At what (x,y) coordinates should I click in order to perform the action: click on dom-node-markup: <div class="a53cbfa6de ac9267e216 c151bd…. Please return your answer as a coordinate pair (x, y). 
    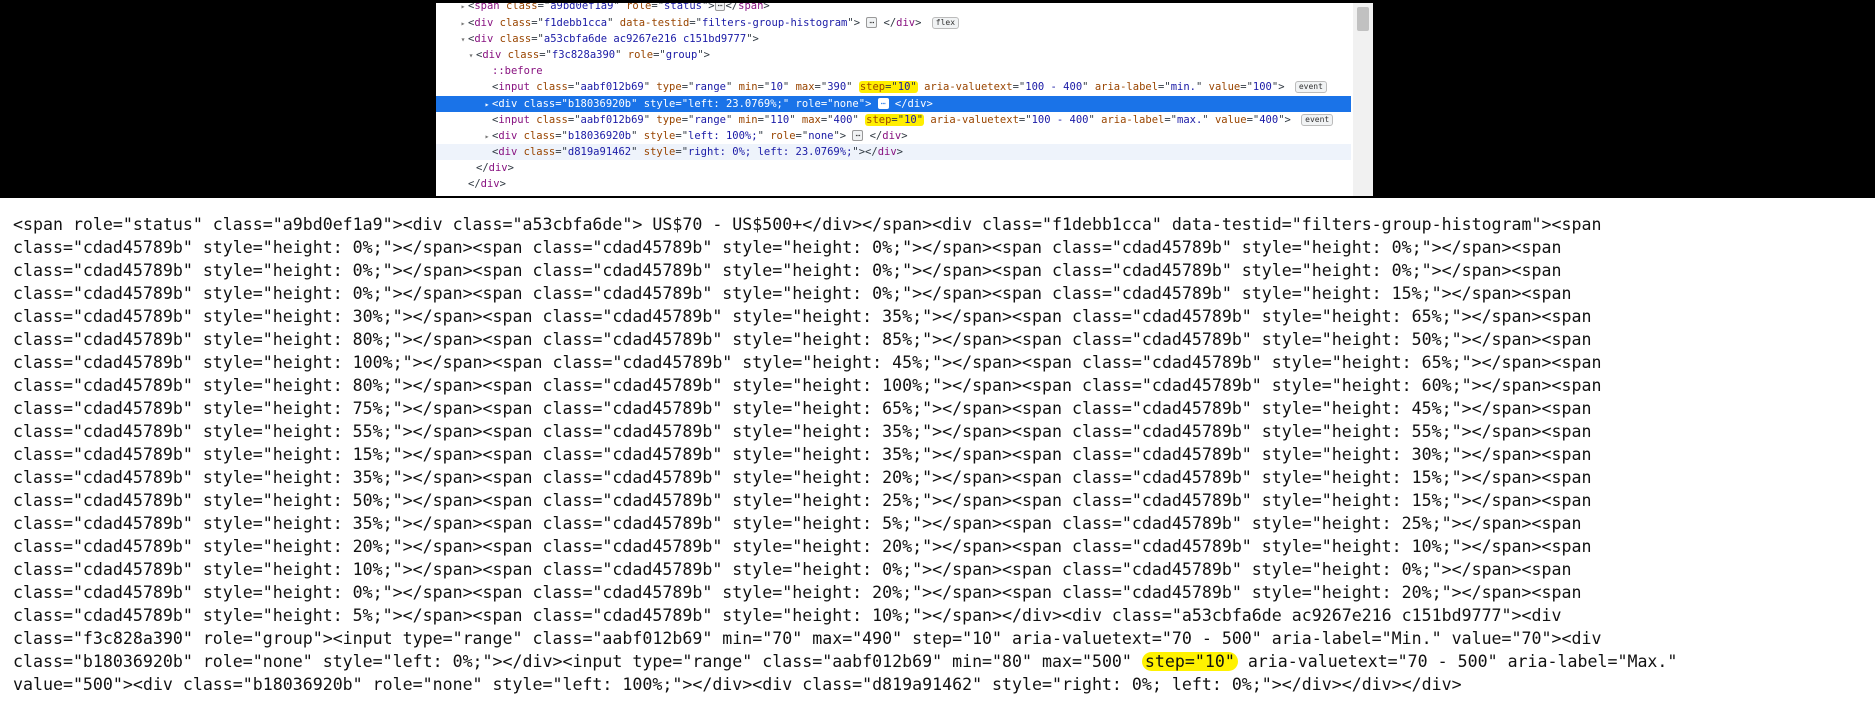
    Looking at the image, I should click on (613, 39).